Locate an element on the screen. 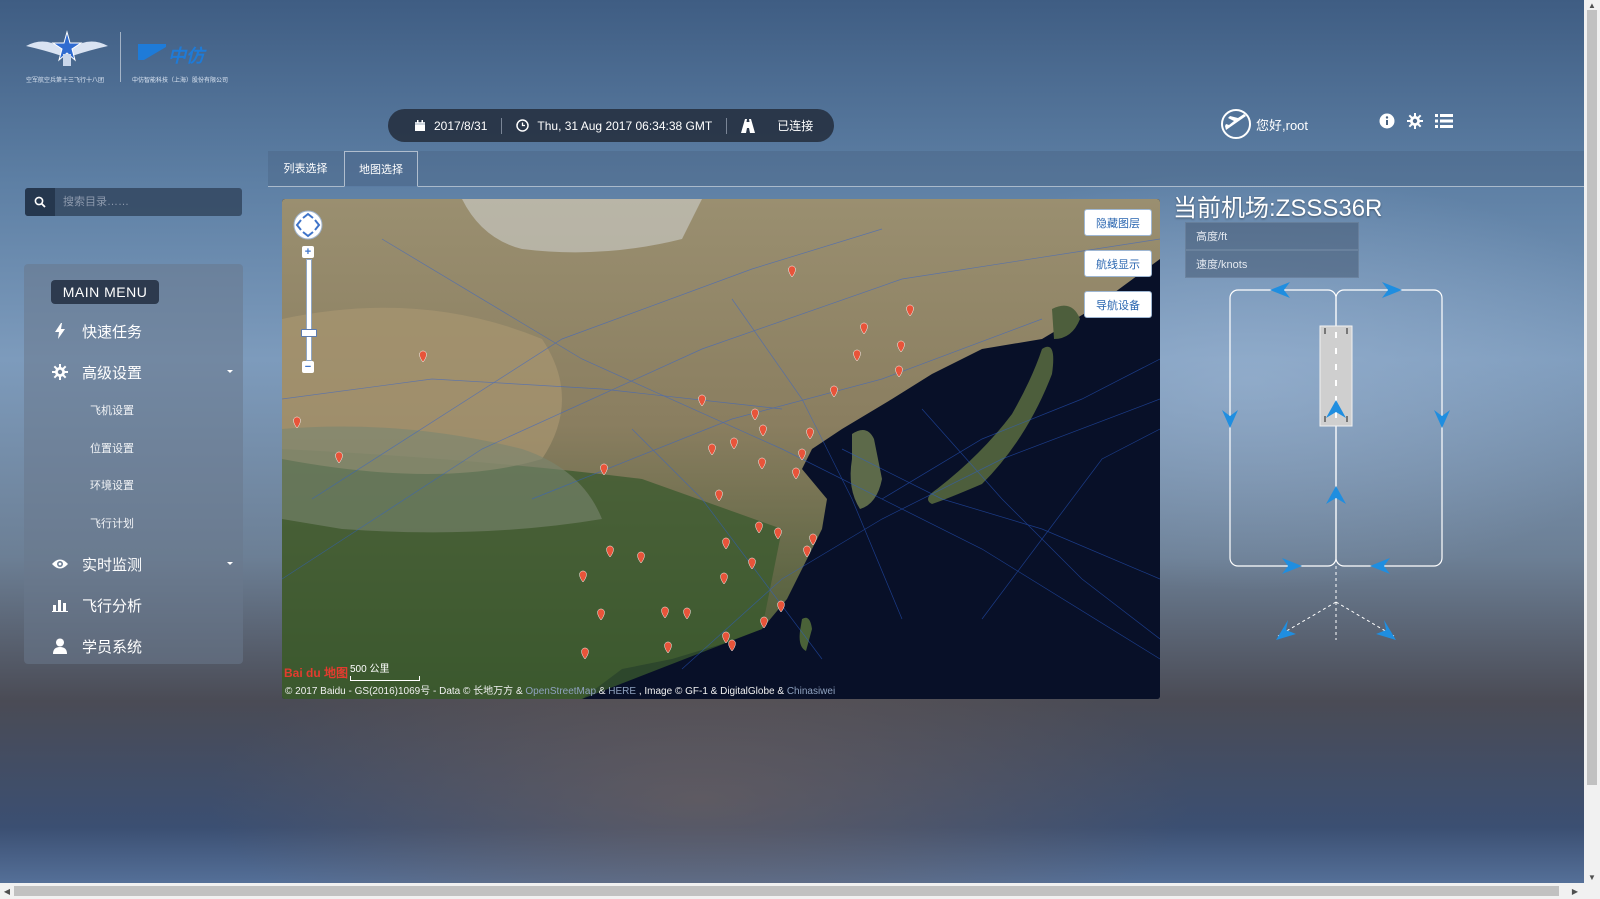  calendar-icon is located at coordinates (420, 125).